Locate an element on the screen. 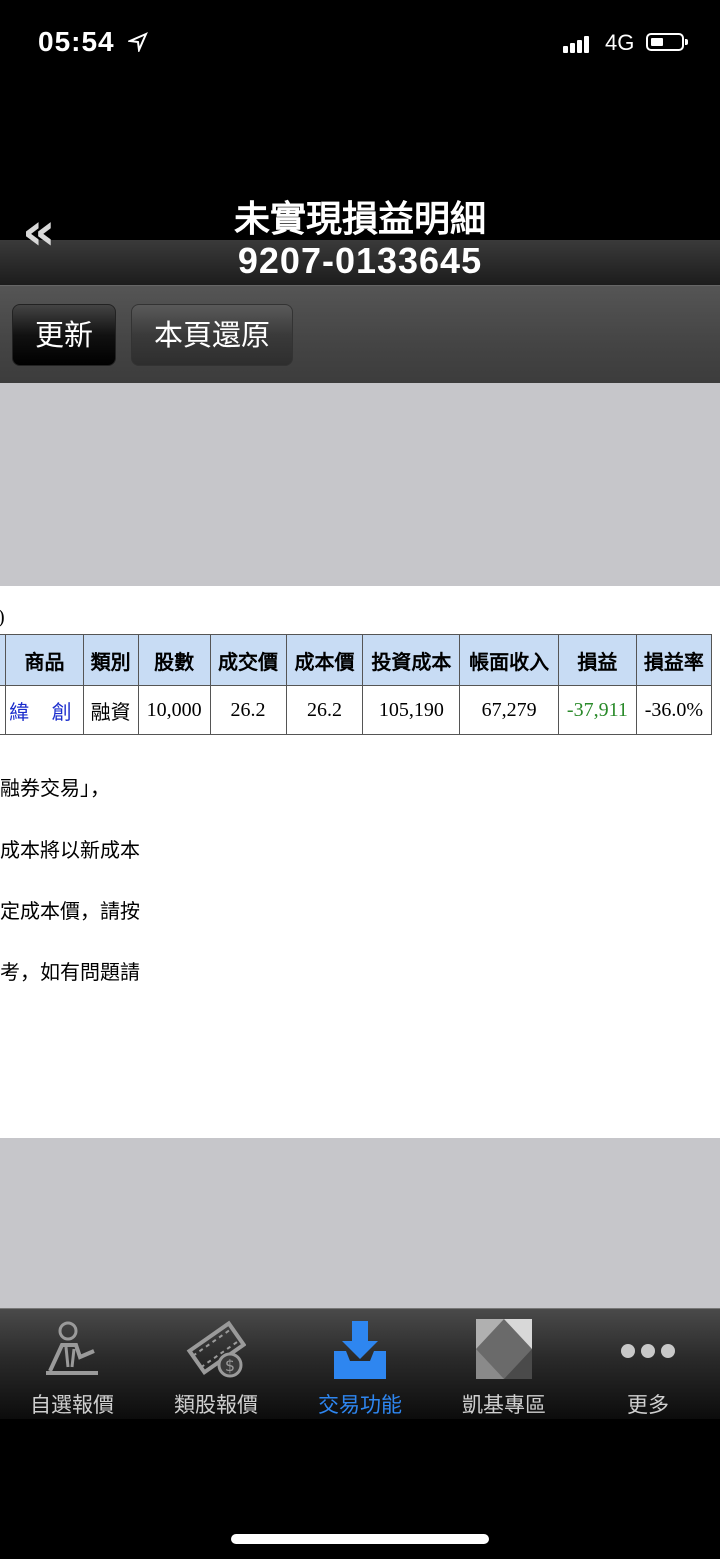 The image size is (720, 1559). note-line-1: 融券交易」， is located at coordinates (55, 788).